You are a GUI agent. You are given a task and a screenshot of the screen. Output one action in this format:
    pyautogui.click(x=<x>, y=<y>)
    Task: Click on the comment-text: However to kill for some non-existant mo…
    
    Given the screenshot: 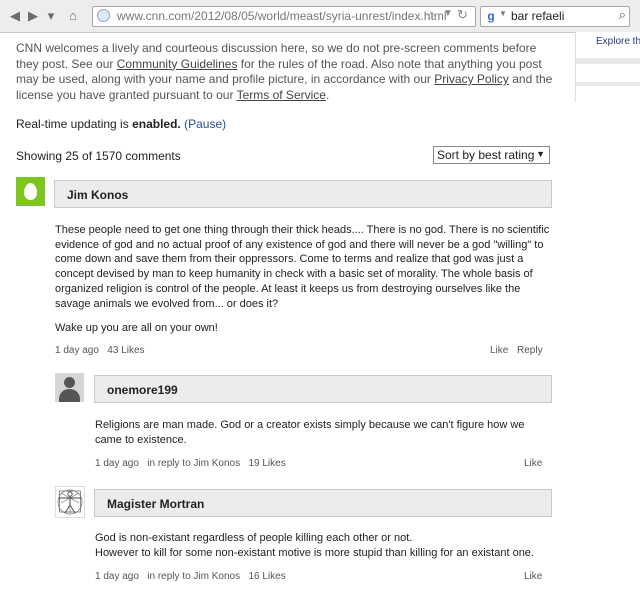 What is the action you would take?
    pyautogui.click(x=314, y=552)
    